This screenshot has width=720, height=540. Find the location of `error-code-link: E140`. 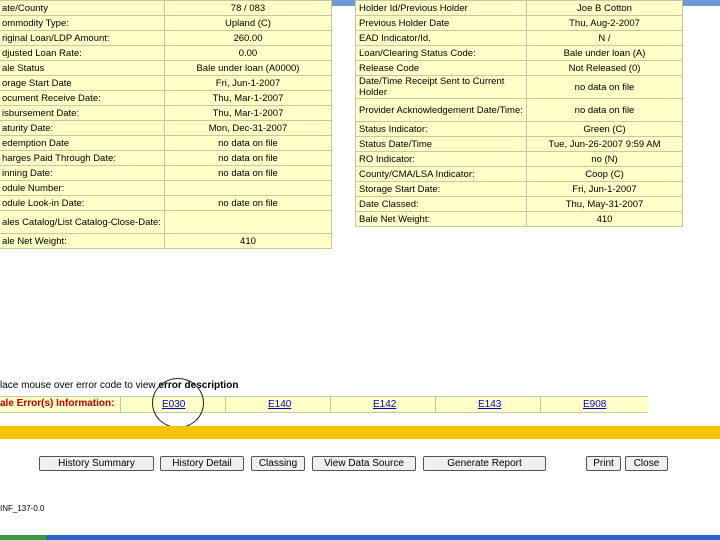

error-code-link: E140 is located at coordinates (279, 404).